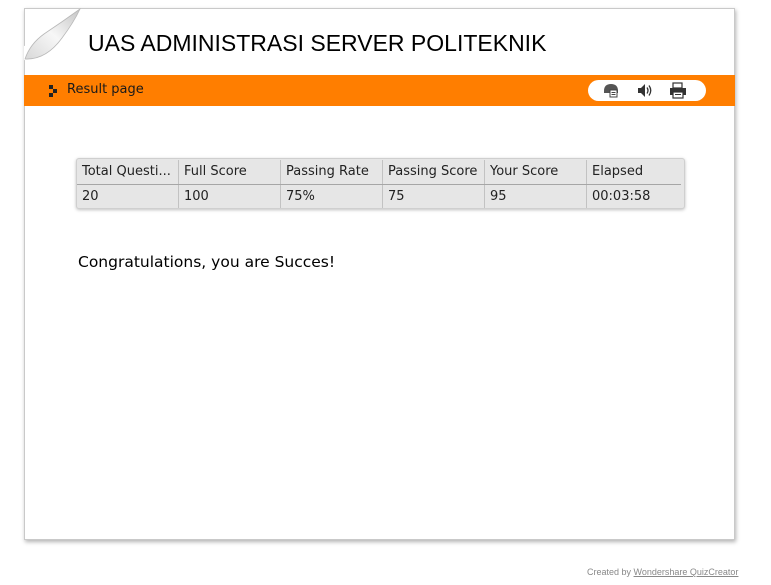 The image size is (771, 585). Describe the element at coordinates (678, 90) in the screenshot. I see `print-icon` at that location.